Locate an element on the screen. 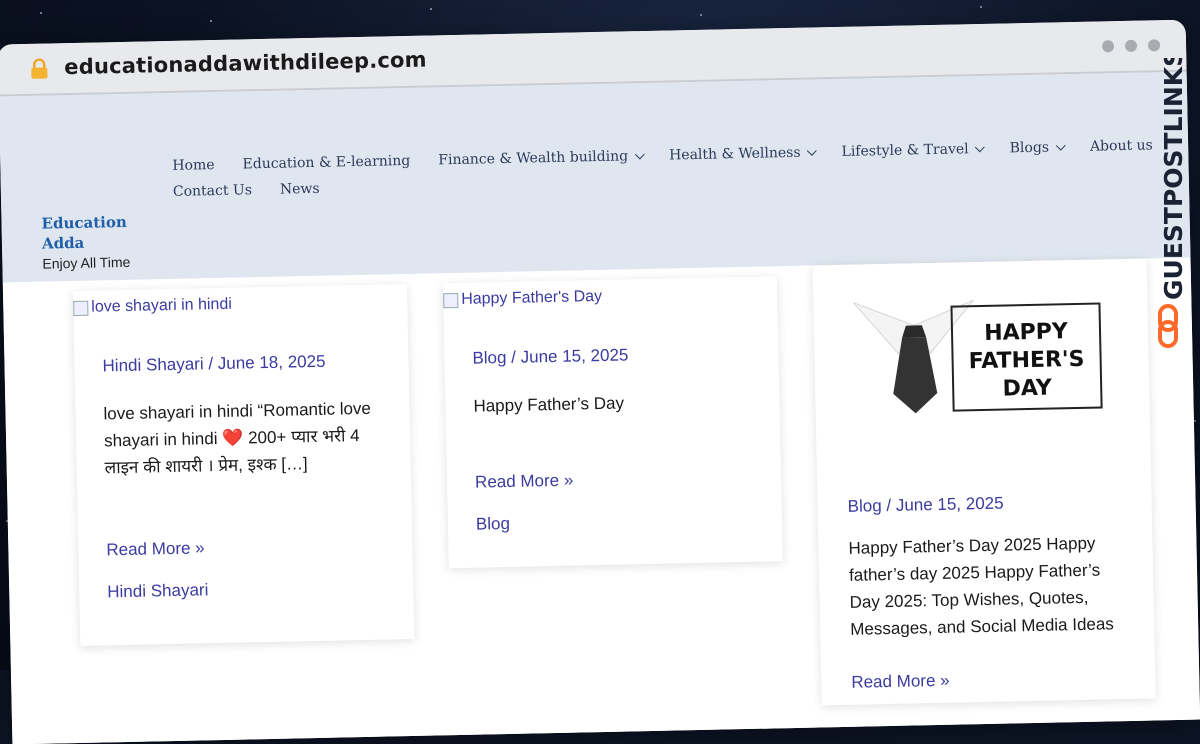 The height and width of the screenshot is (744, 1200). nav-label: Finance & Wealth building is located at coordinates (533, 158).